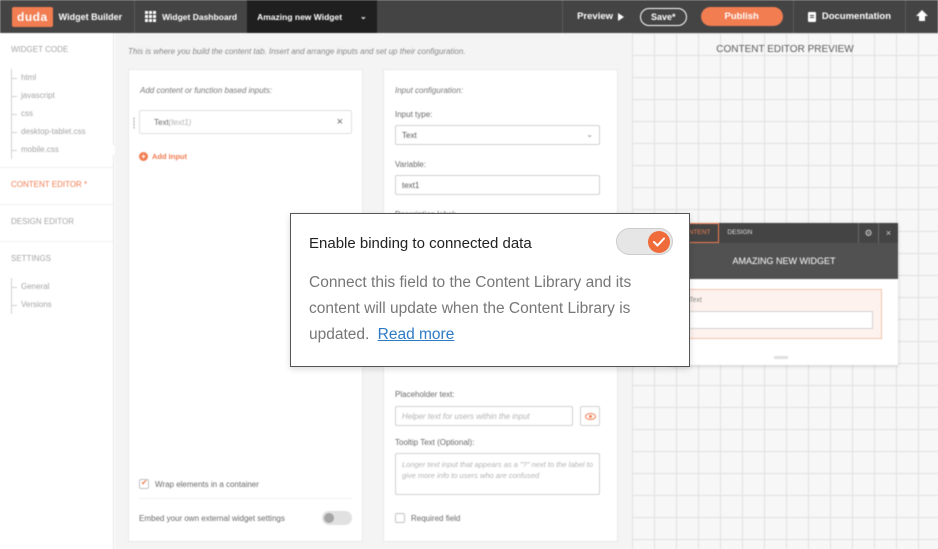  I want to click on popover-title: Enable binding to connected data, so click(420, 243).